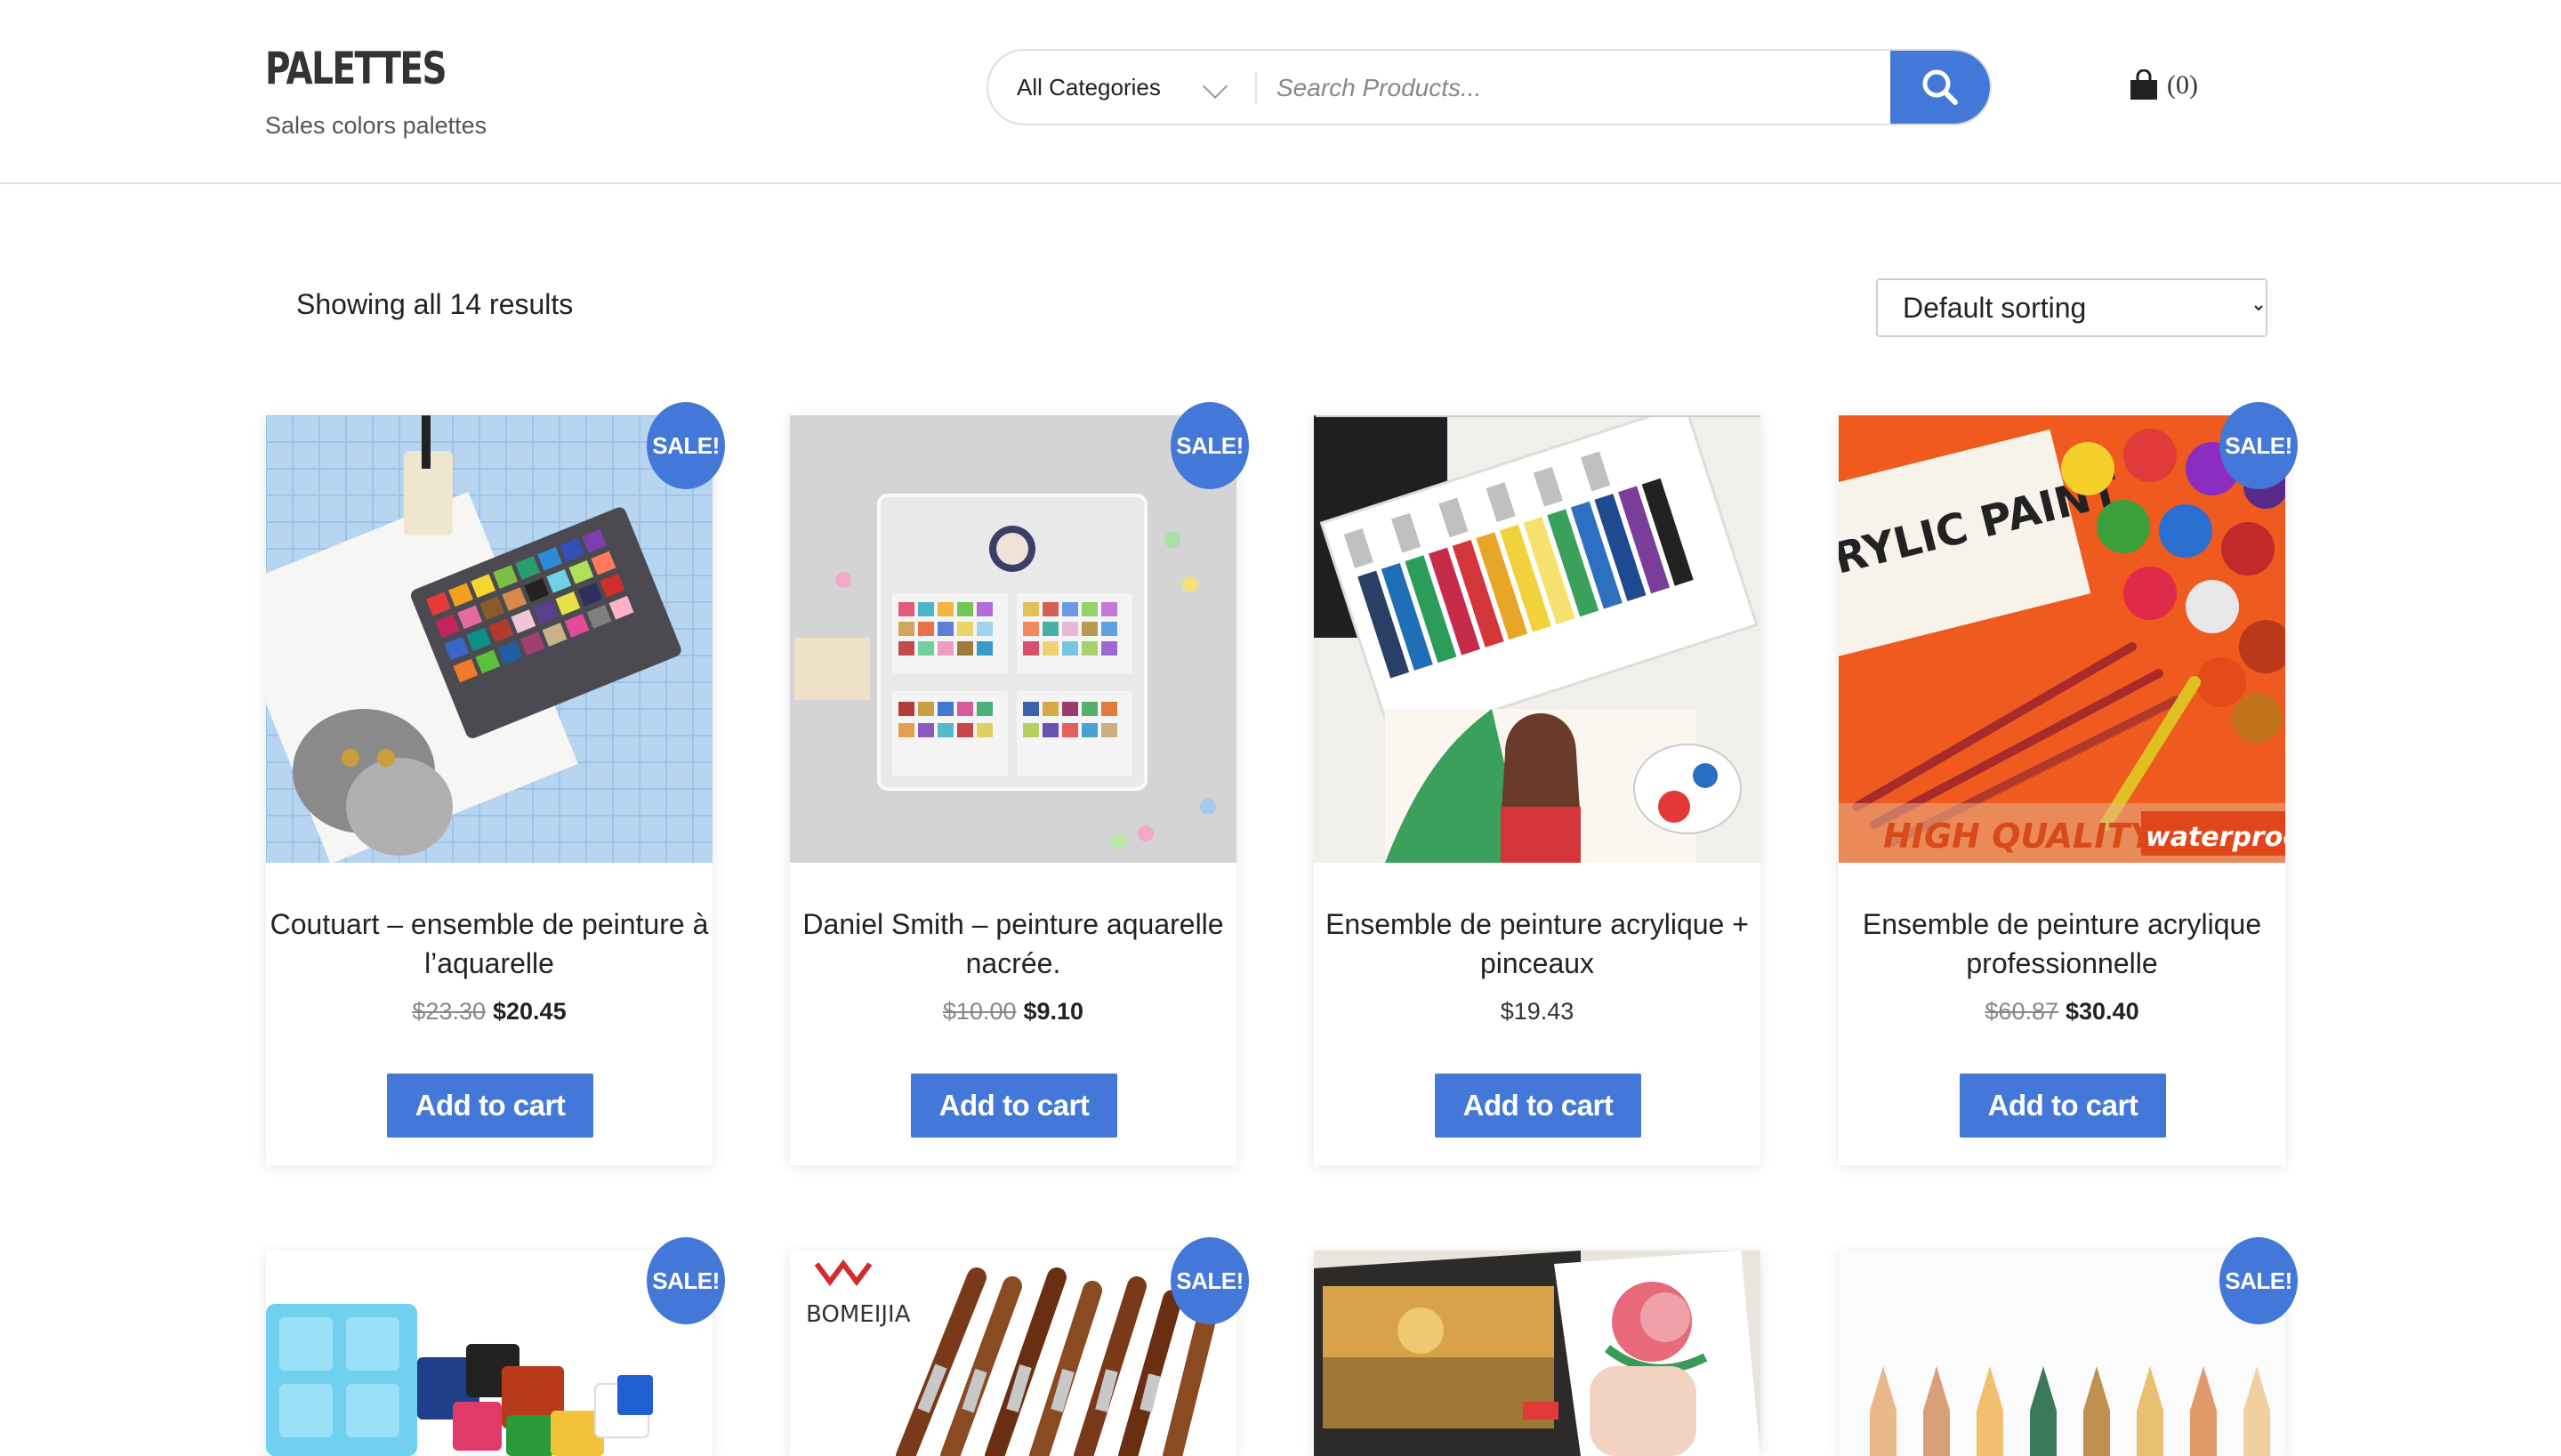  I want to click on product-price: $60.87 $30.40, so click(2062, 1012).